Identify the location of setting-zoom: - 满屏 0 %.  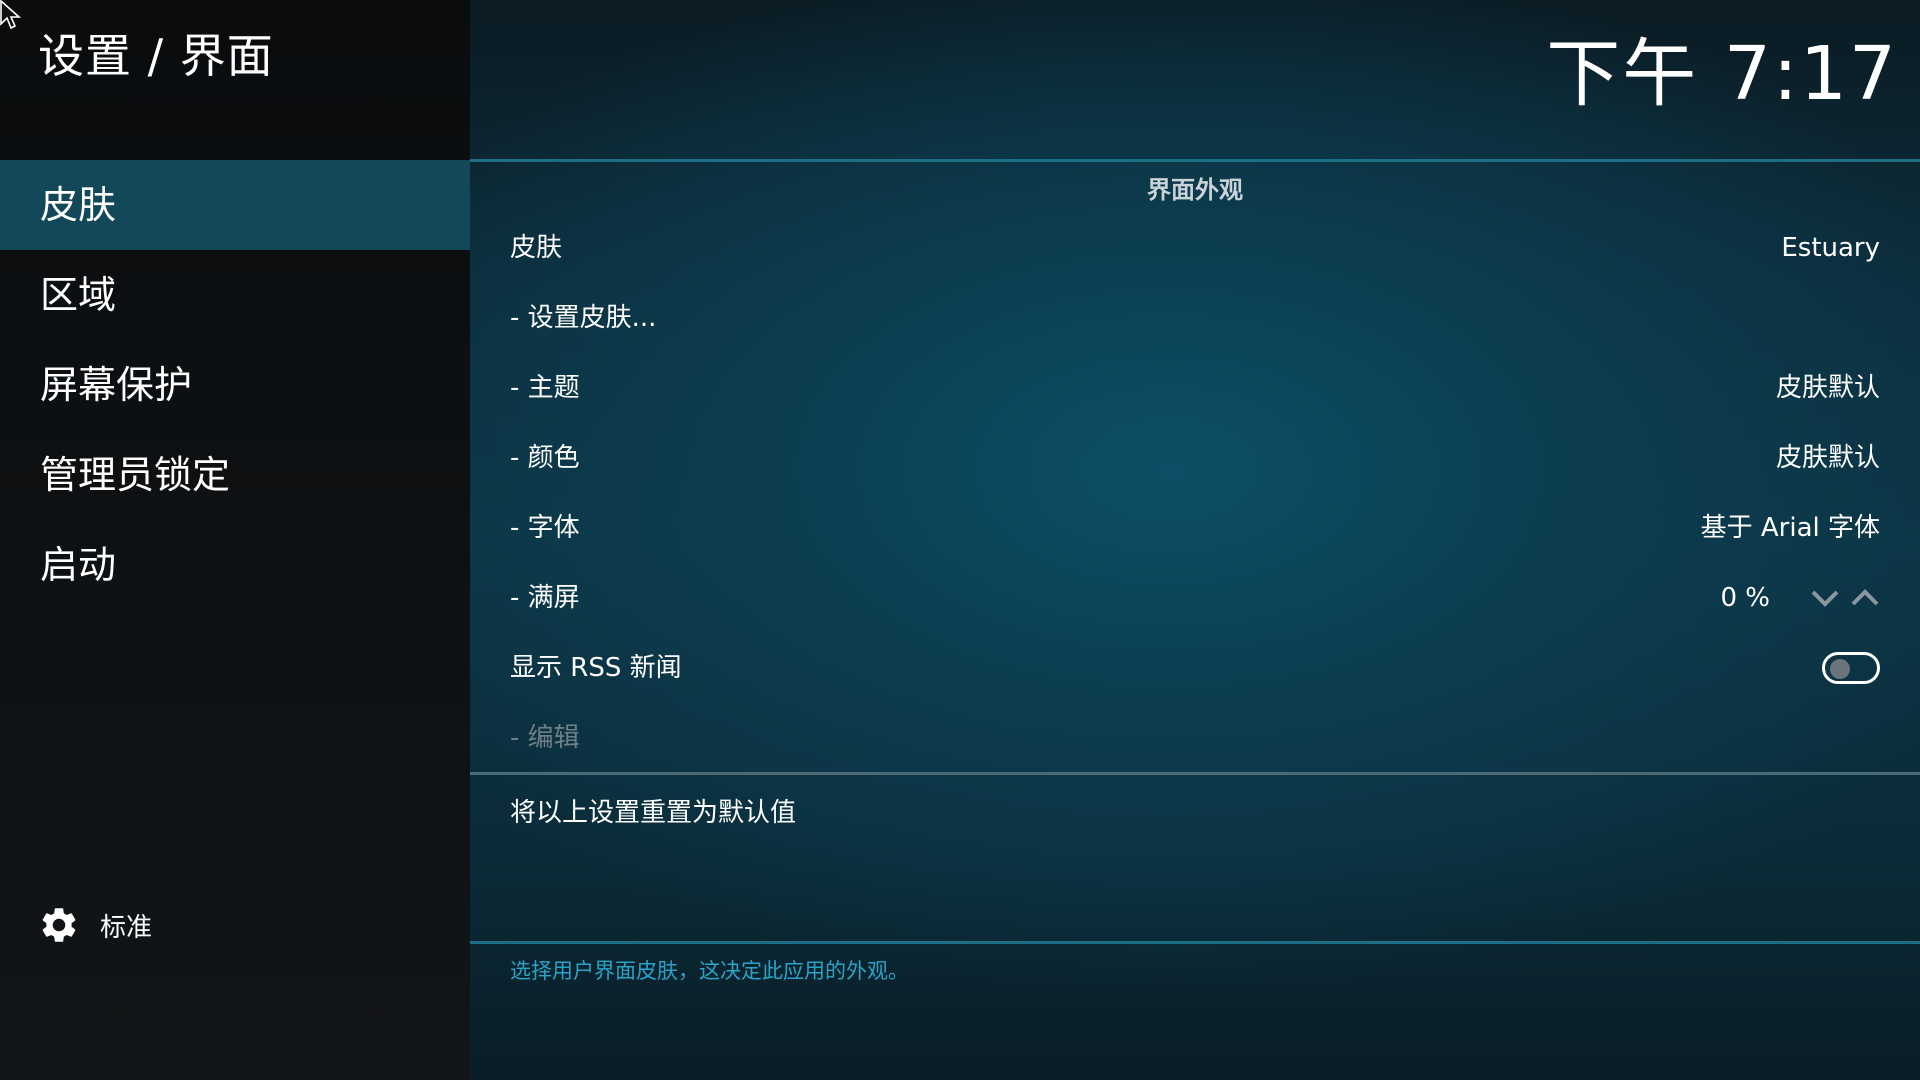
(1195, 598).